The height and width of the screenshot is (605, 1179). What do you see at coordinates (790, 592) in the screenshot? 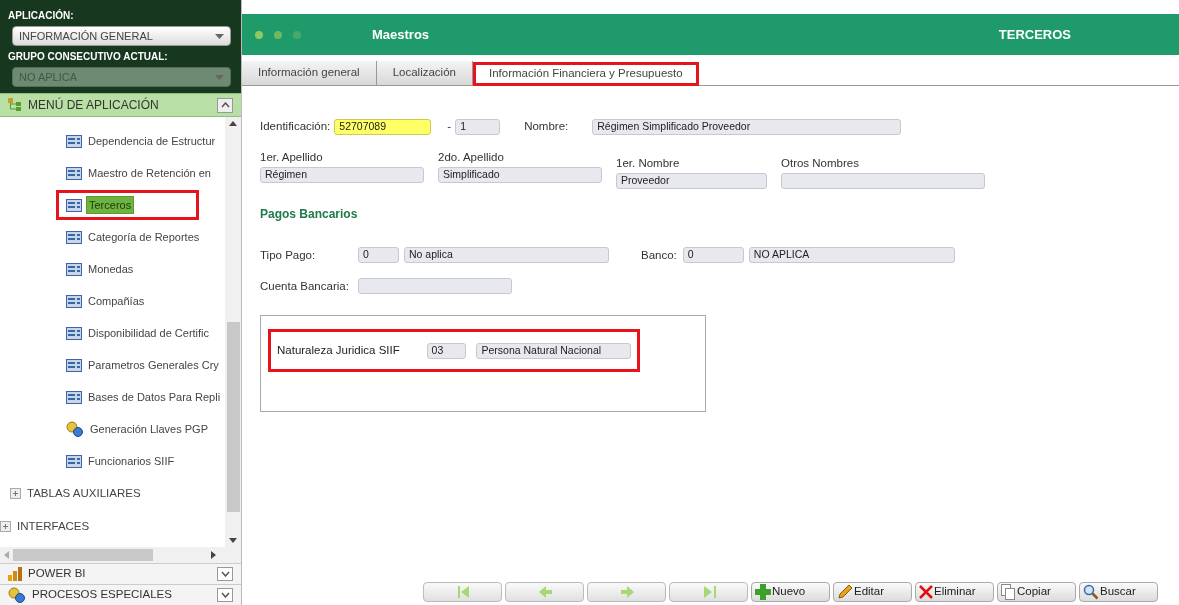
I see `toolbar-button: Nuevo` at bounding box center [790, 592].